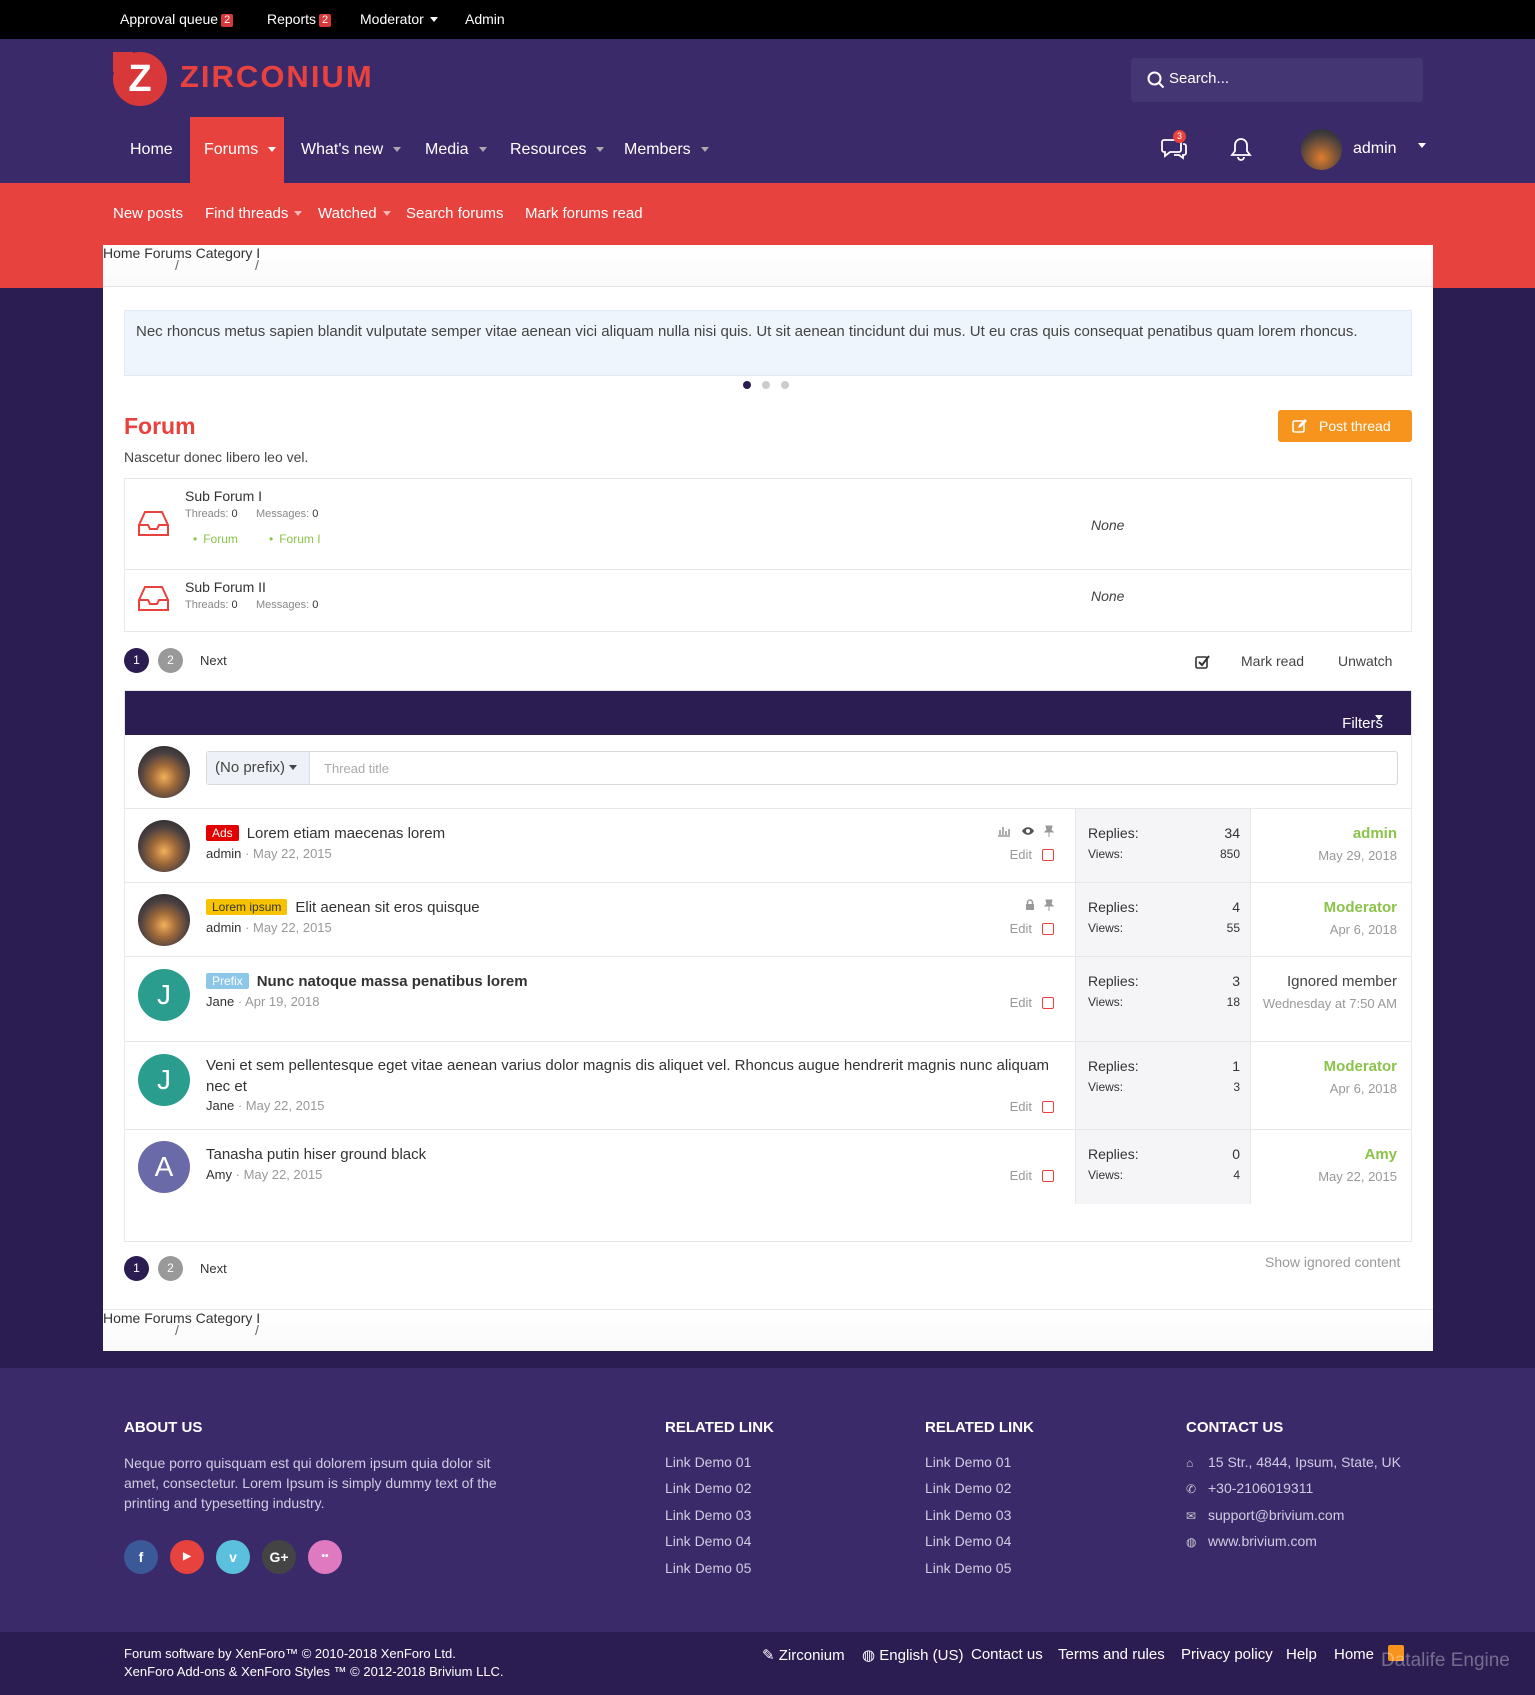  I want to click on logo-text: ZIRCONIUM, so click(277, 77).